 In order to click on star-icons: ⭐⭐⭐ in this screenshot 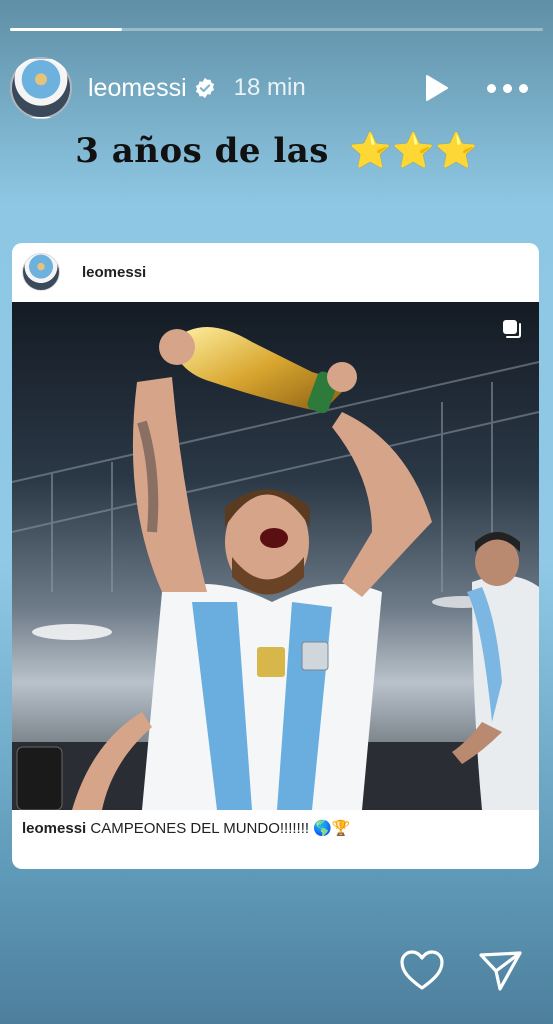, I will do `click(413, 151)`.